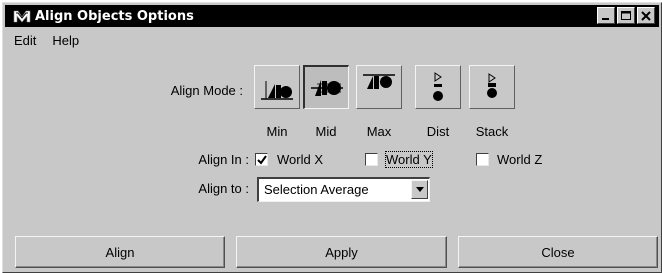 This screenshot has width=662, height=273. I want to click on window-title: Align Objects Options, so click(114, 16).